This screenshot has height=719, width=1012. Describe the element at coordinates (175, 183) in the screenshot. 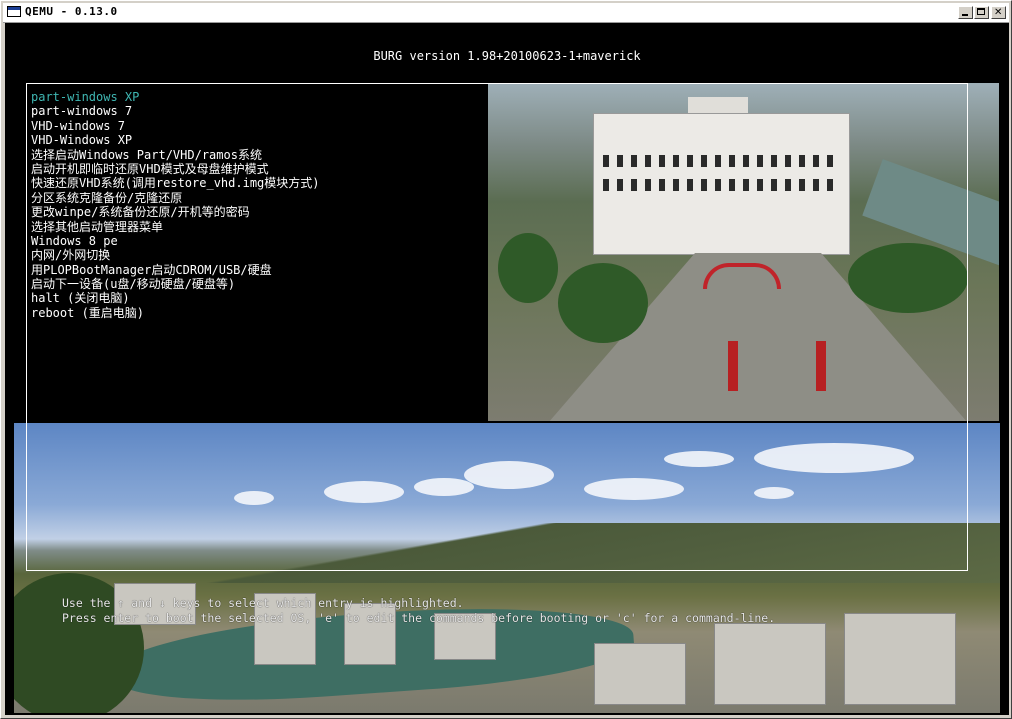

I see `menu-item-vhd-quick-restore: 快速还原VHD系统(调用restore_vhd.img模块方式)` at that location.